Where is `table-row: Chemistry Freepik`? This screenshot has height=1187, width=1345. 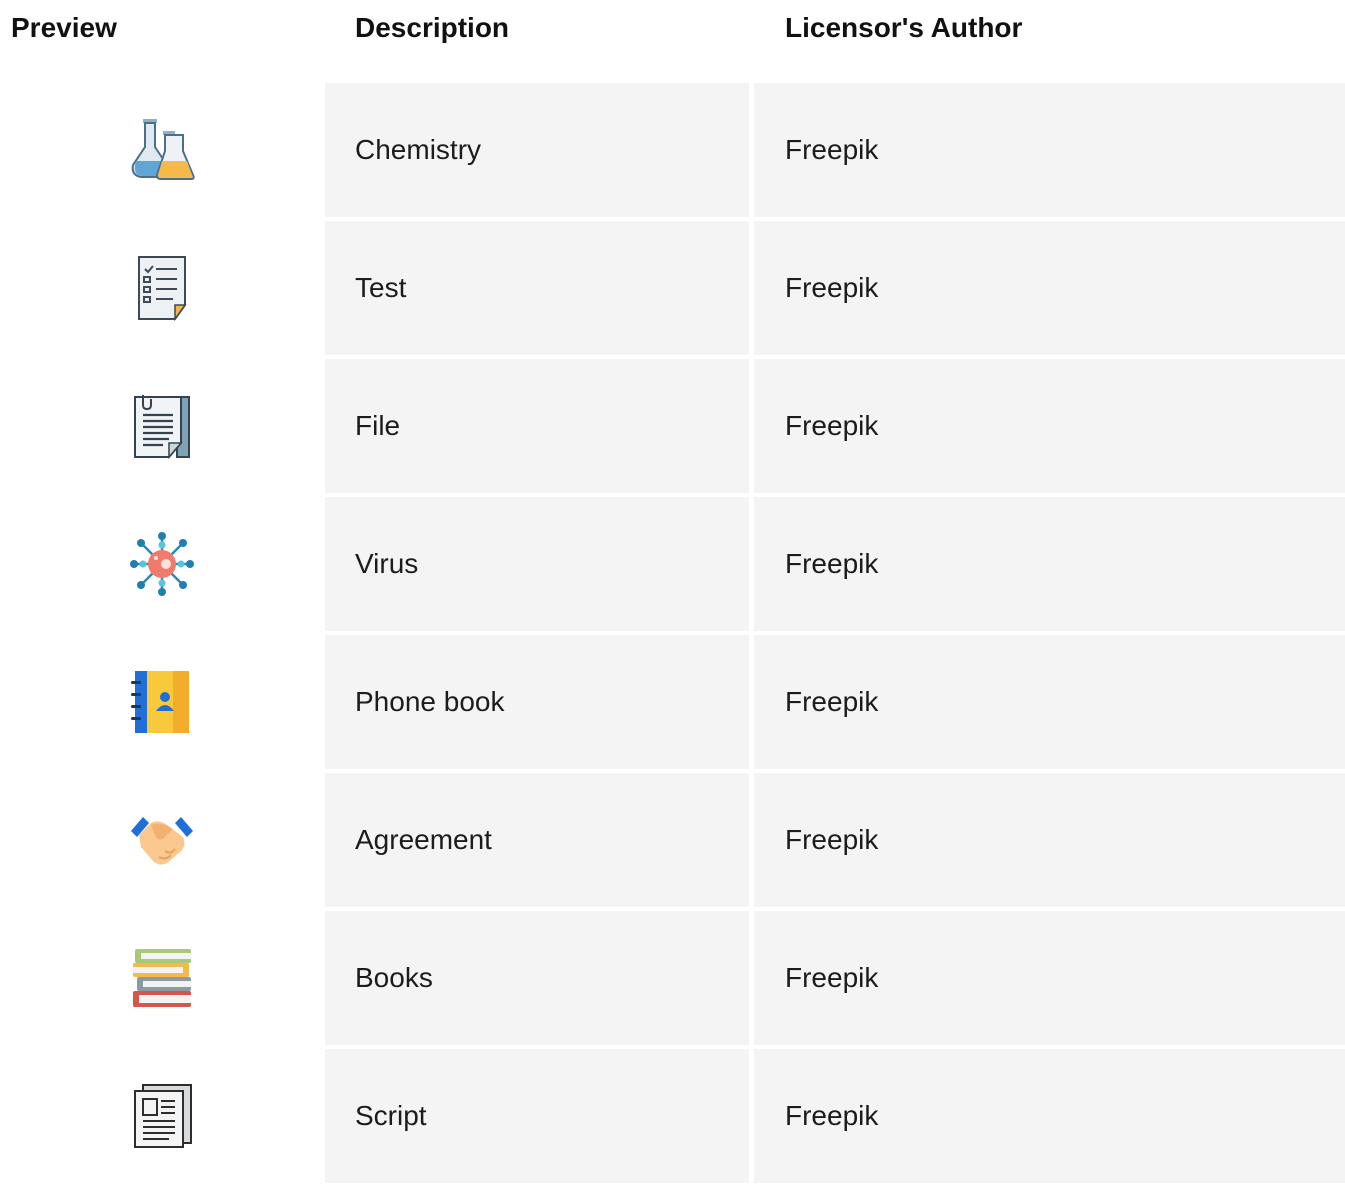 table-row: Chemistry Freepik is located at coordinates (672, 150).